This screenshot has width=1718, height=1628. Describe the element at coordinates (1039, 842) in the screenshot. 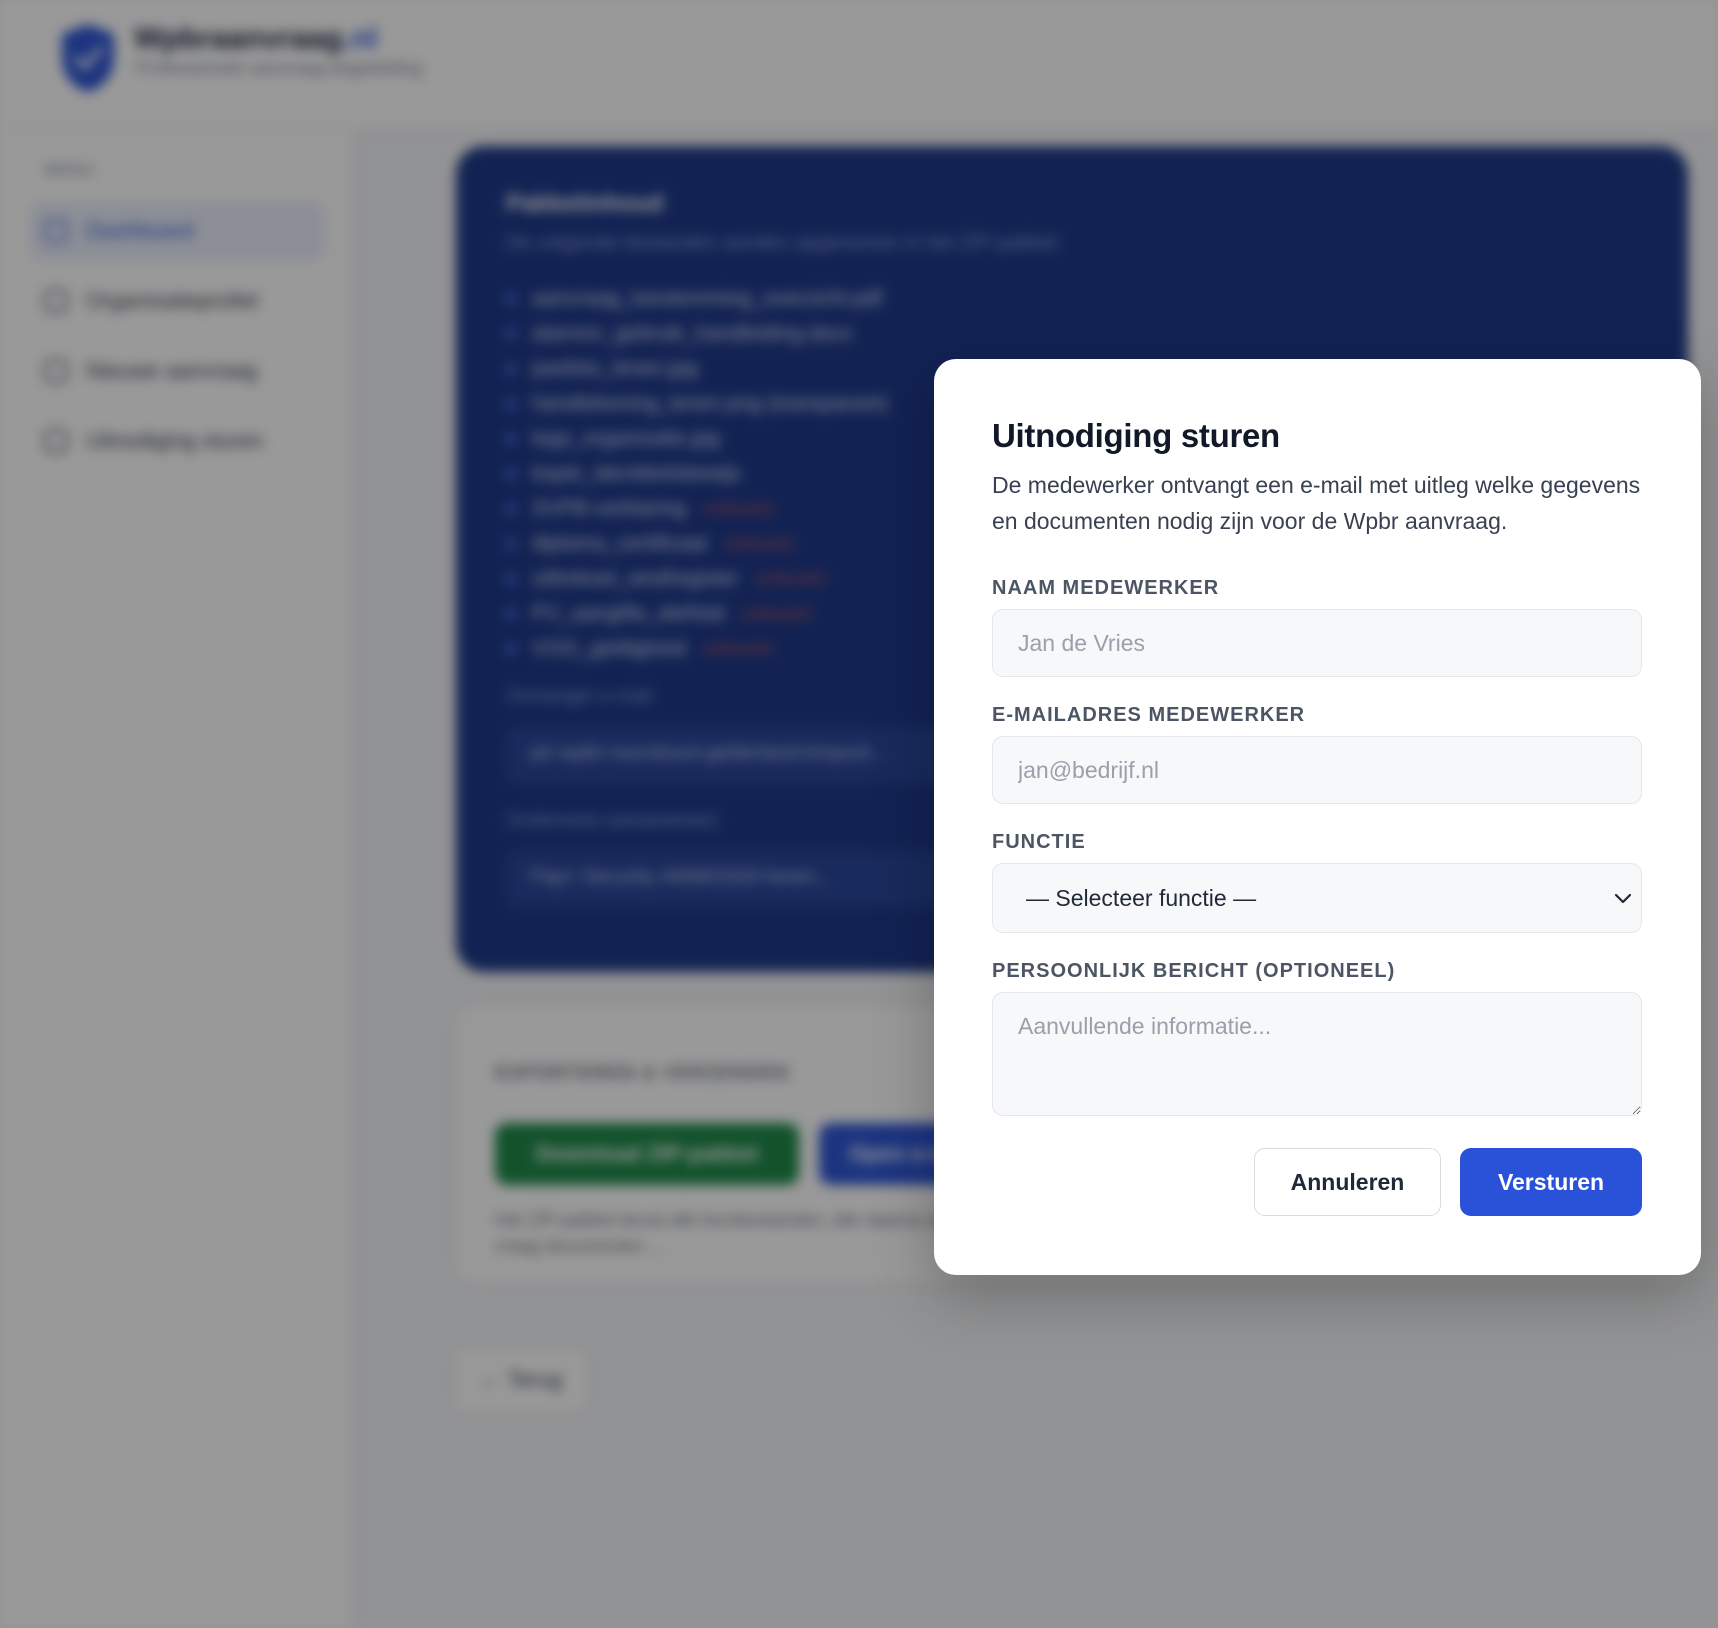

I see `function-label: FUNCTIE` at that location.